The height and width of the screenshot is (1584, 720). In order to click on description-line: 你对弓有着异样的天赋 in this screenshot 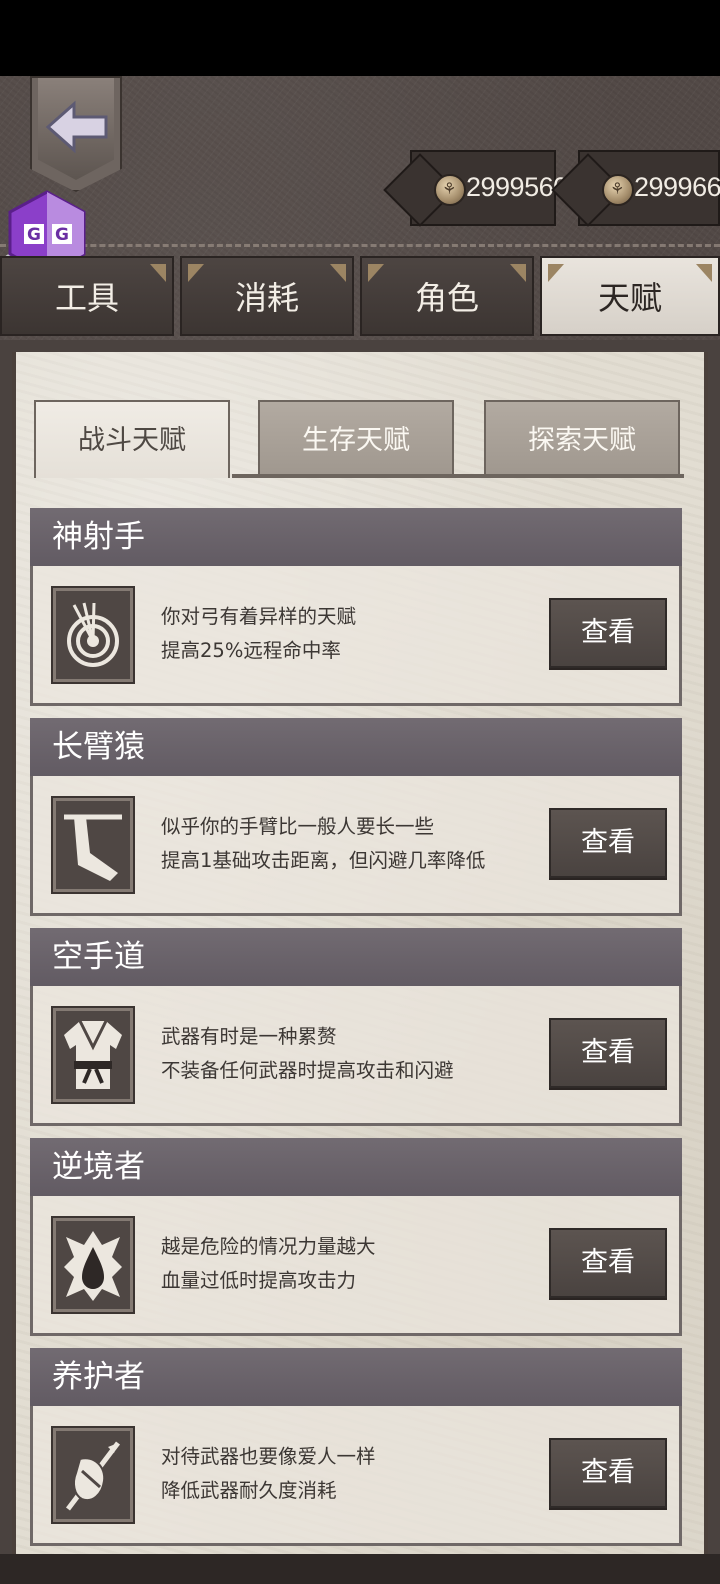, I will do `click(259, 616)`.